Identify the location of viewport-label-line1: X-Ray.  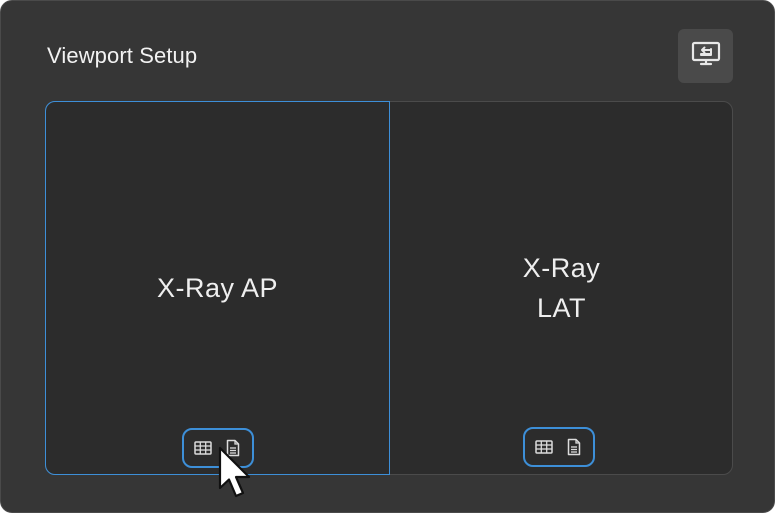
(561, 268).